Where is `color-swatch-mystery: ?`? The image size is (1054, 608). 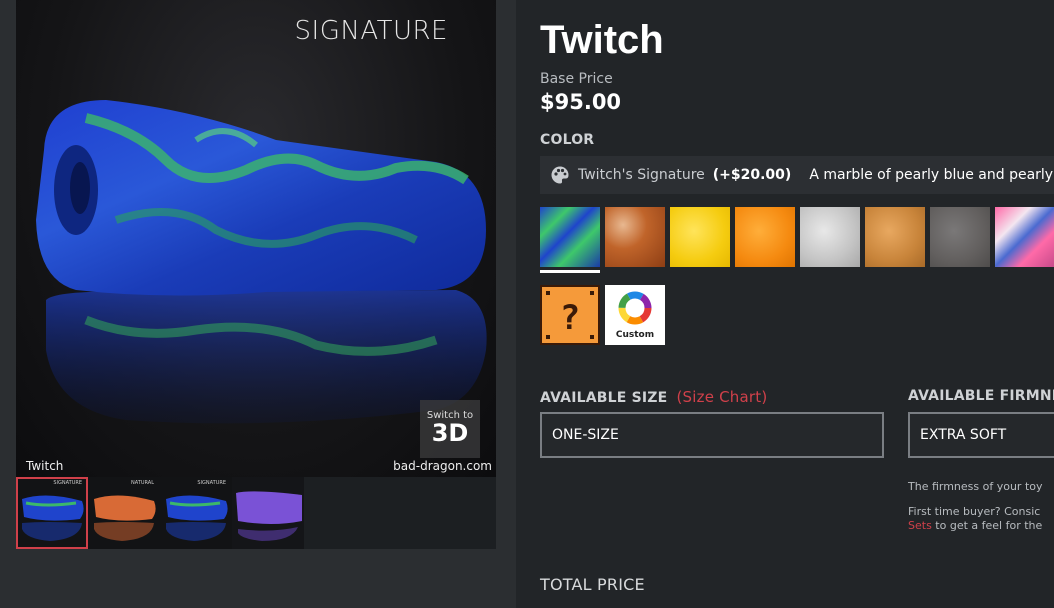
color-swatch-mystery: ? is located at coordinates (570, 315).